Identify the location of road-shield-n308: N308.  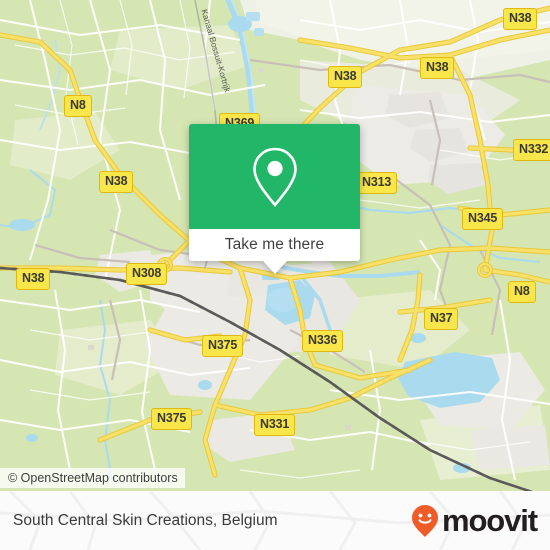
(147, 274).